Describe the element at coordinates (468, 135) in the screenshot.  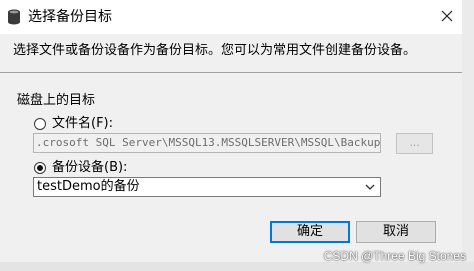
I see `background-window-edge` at that location.